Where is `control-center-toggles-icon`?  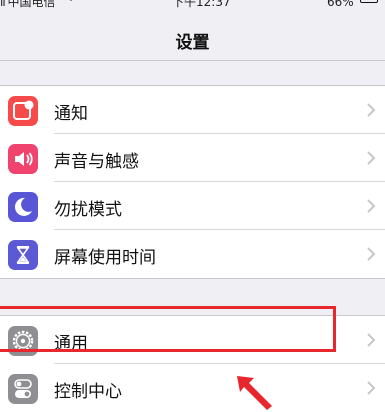
control-center-toggles-icon is located at coordinates (23, 389).